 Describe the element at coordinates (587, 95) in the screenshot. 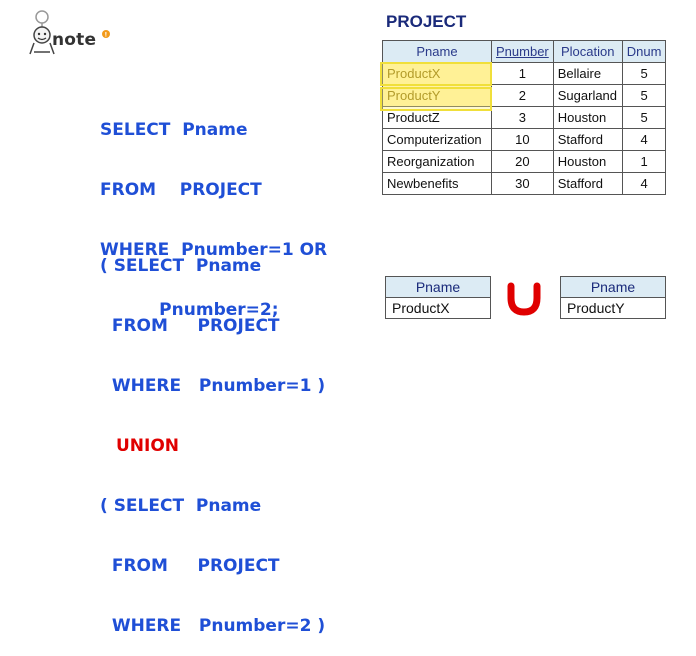

I see `table-cell: Sugarland` at that location.